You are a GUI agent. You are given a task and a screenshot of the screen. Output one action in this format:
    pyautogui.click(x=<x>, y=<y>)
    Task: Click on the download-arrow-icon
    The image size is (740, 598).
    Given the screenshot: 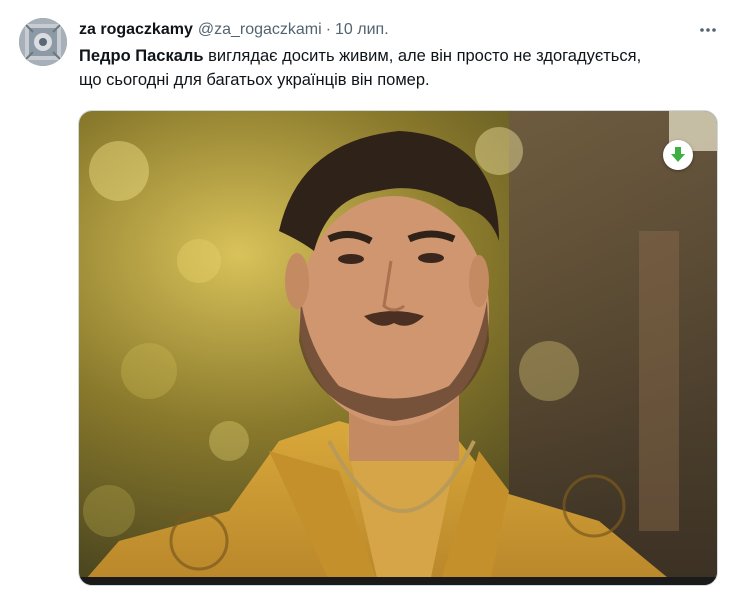 What is the action you would take?
    pyautogui.click(x=678, y=154)
    